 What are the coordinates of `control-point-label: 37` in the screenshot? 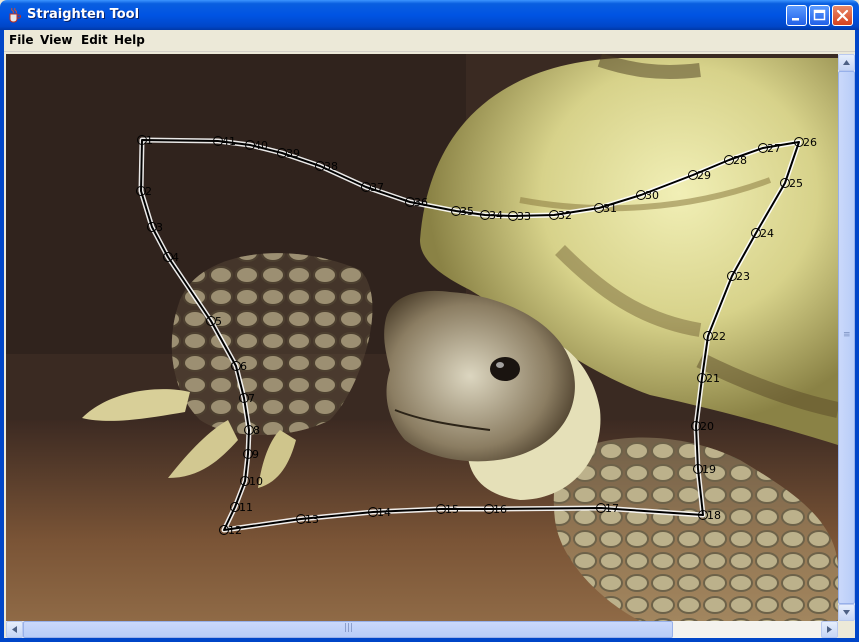 It's located at (377, 187).